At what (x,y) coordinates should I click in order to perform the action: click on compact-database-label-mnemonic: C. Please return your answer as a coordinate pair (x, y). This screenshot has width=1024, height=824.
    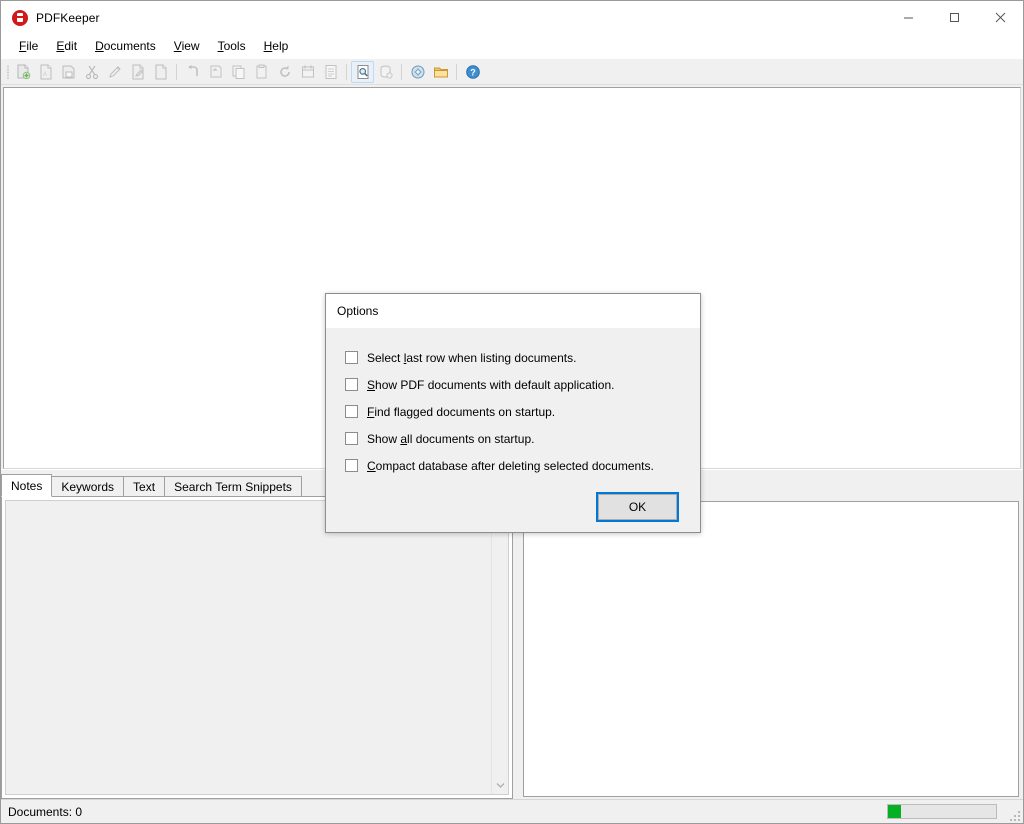
    Looking at the image, I should click on (371, 465).